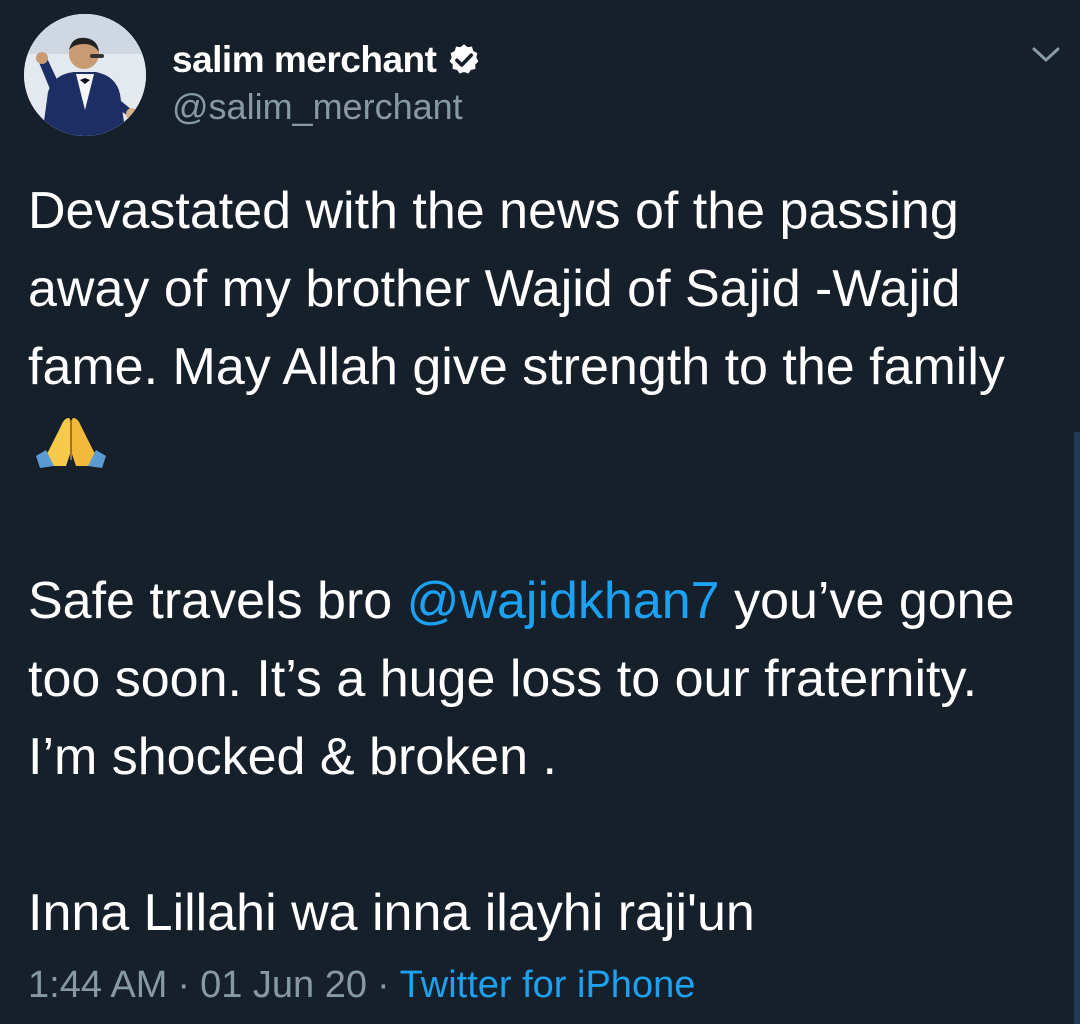  What do you see at coordinates (391, 913) in the screenshot?
I see `tweet-paragraph-3: Inna Lillahi wa inna ilayhi raji'un` at bounding box center [391, 913].